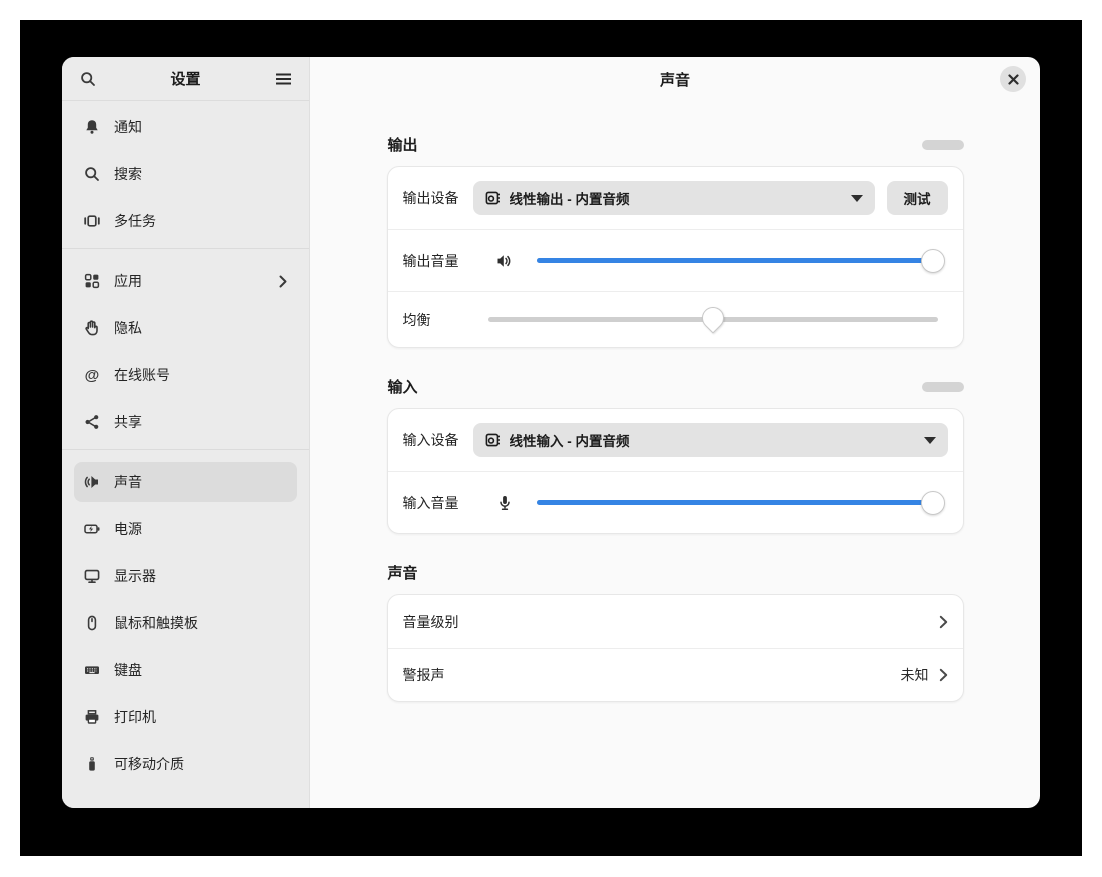 The width and height of the screenshot is (1102, 877). I want to click on close-button, so click(1013, 79).